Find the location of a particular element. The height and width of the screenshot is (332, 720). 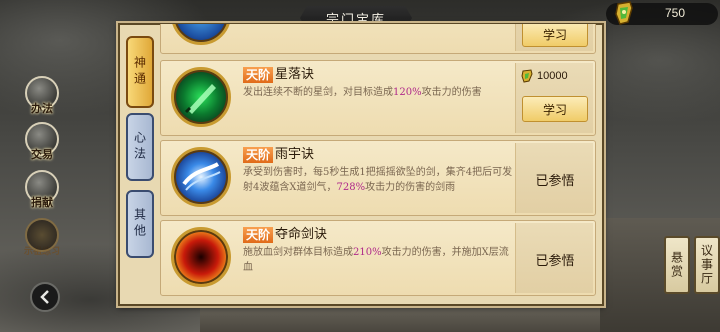

background-ground is located at coordinates (400, 318).